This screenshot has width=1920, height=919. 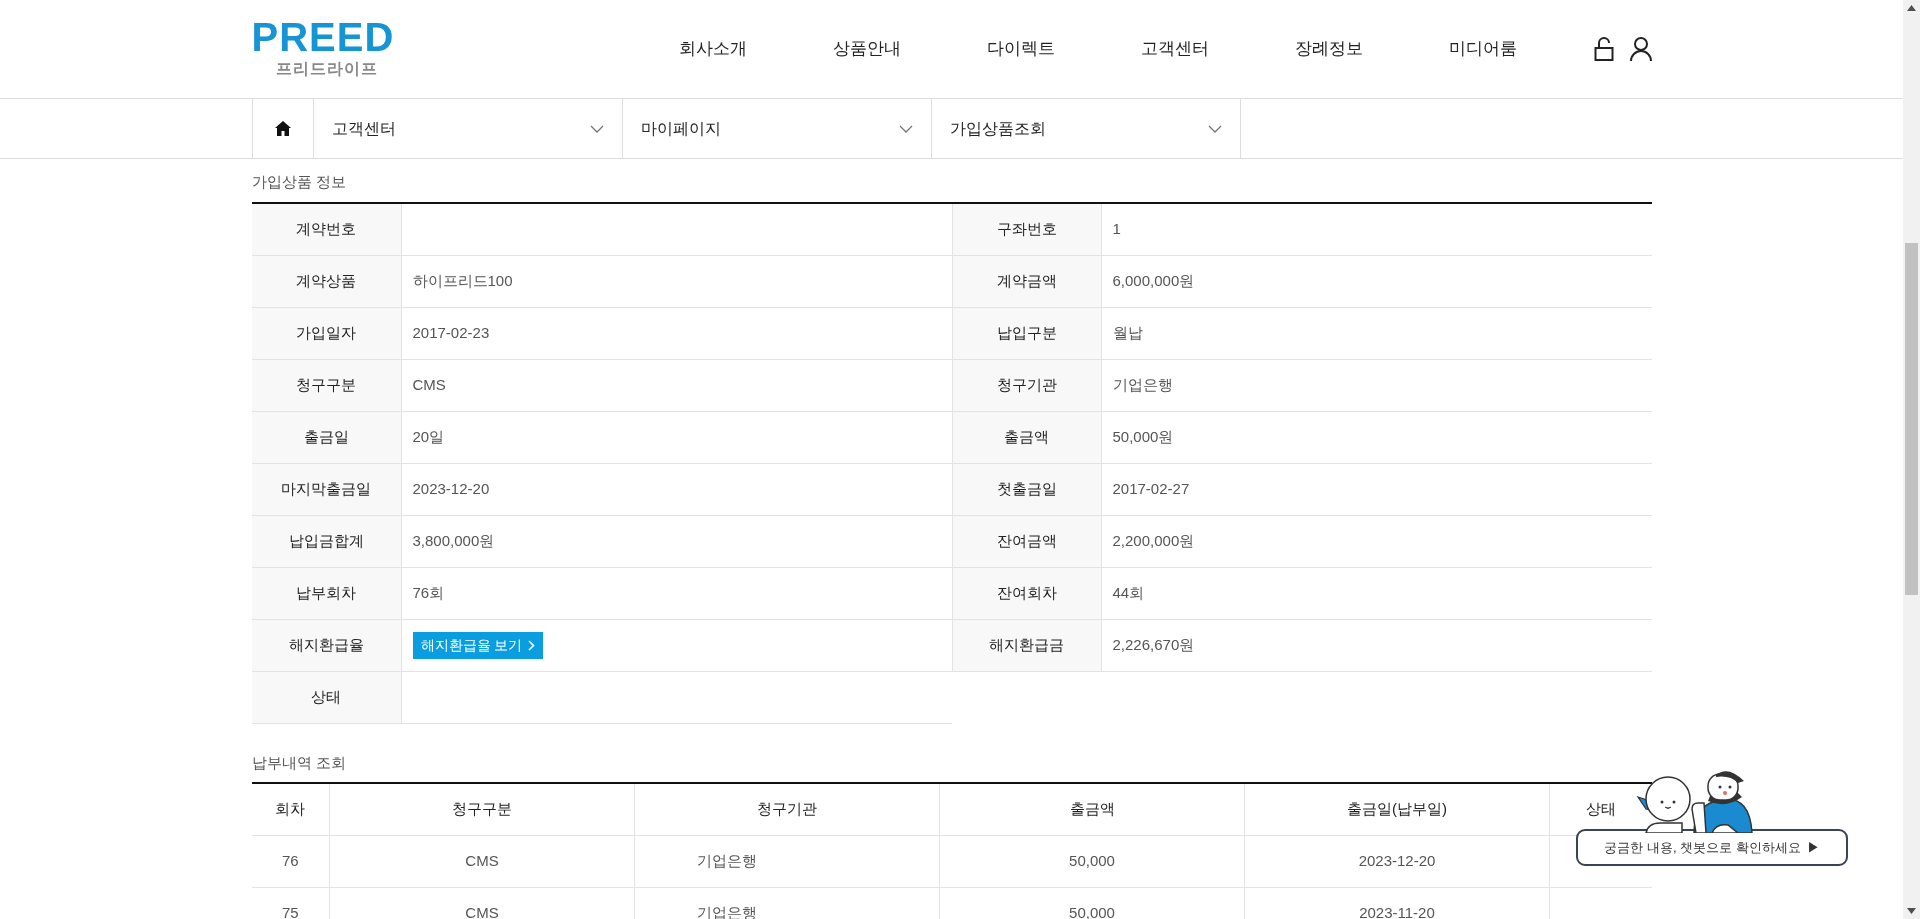 I want to click on field-value: 44회, so click(x=1128, y=592).